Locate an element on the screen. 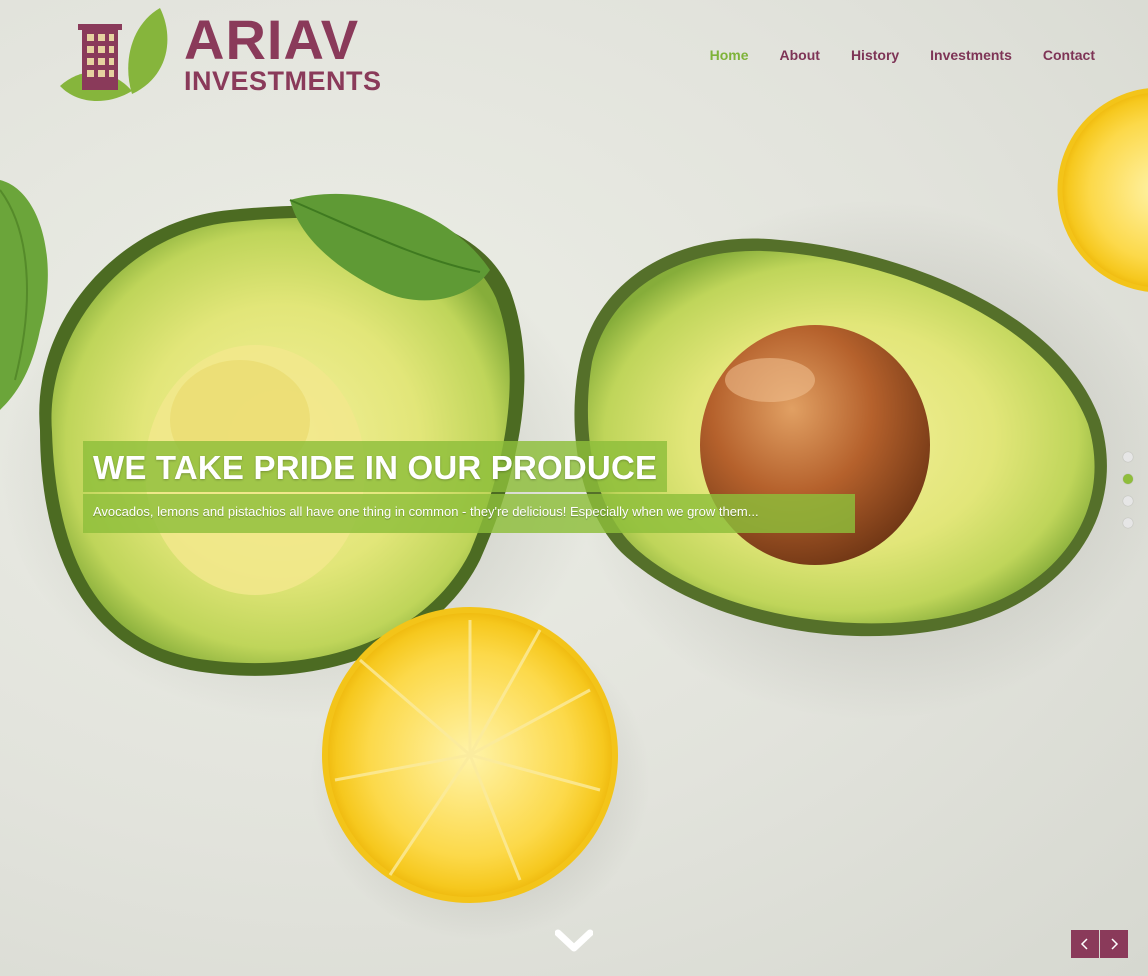 This screenshot has width=1148, height=976. nav-home: Home is located at coordinates (729, 55).